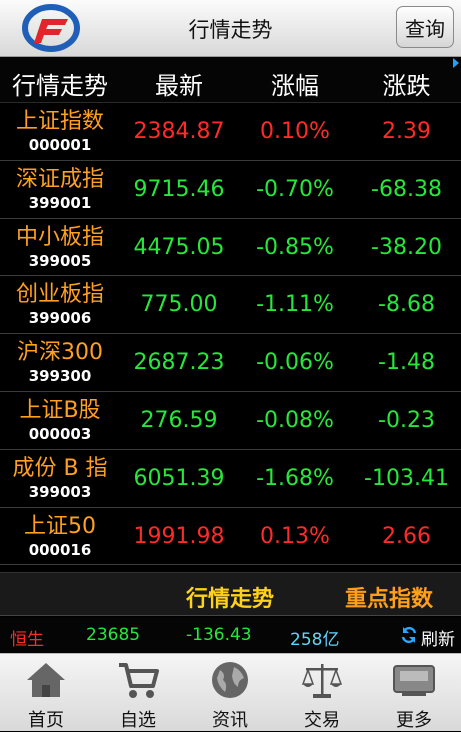  What do you see at coordinates (438, 637) in the screenshot?
I see `refresh-button: 刷新` at bounding box center [438, 637].